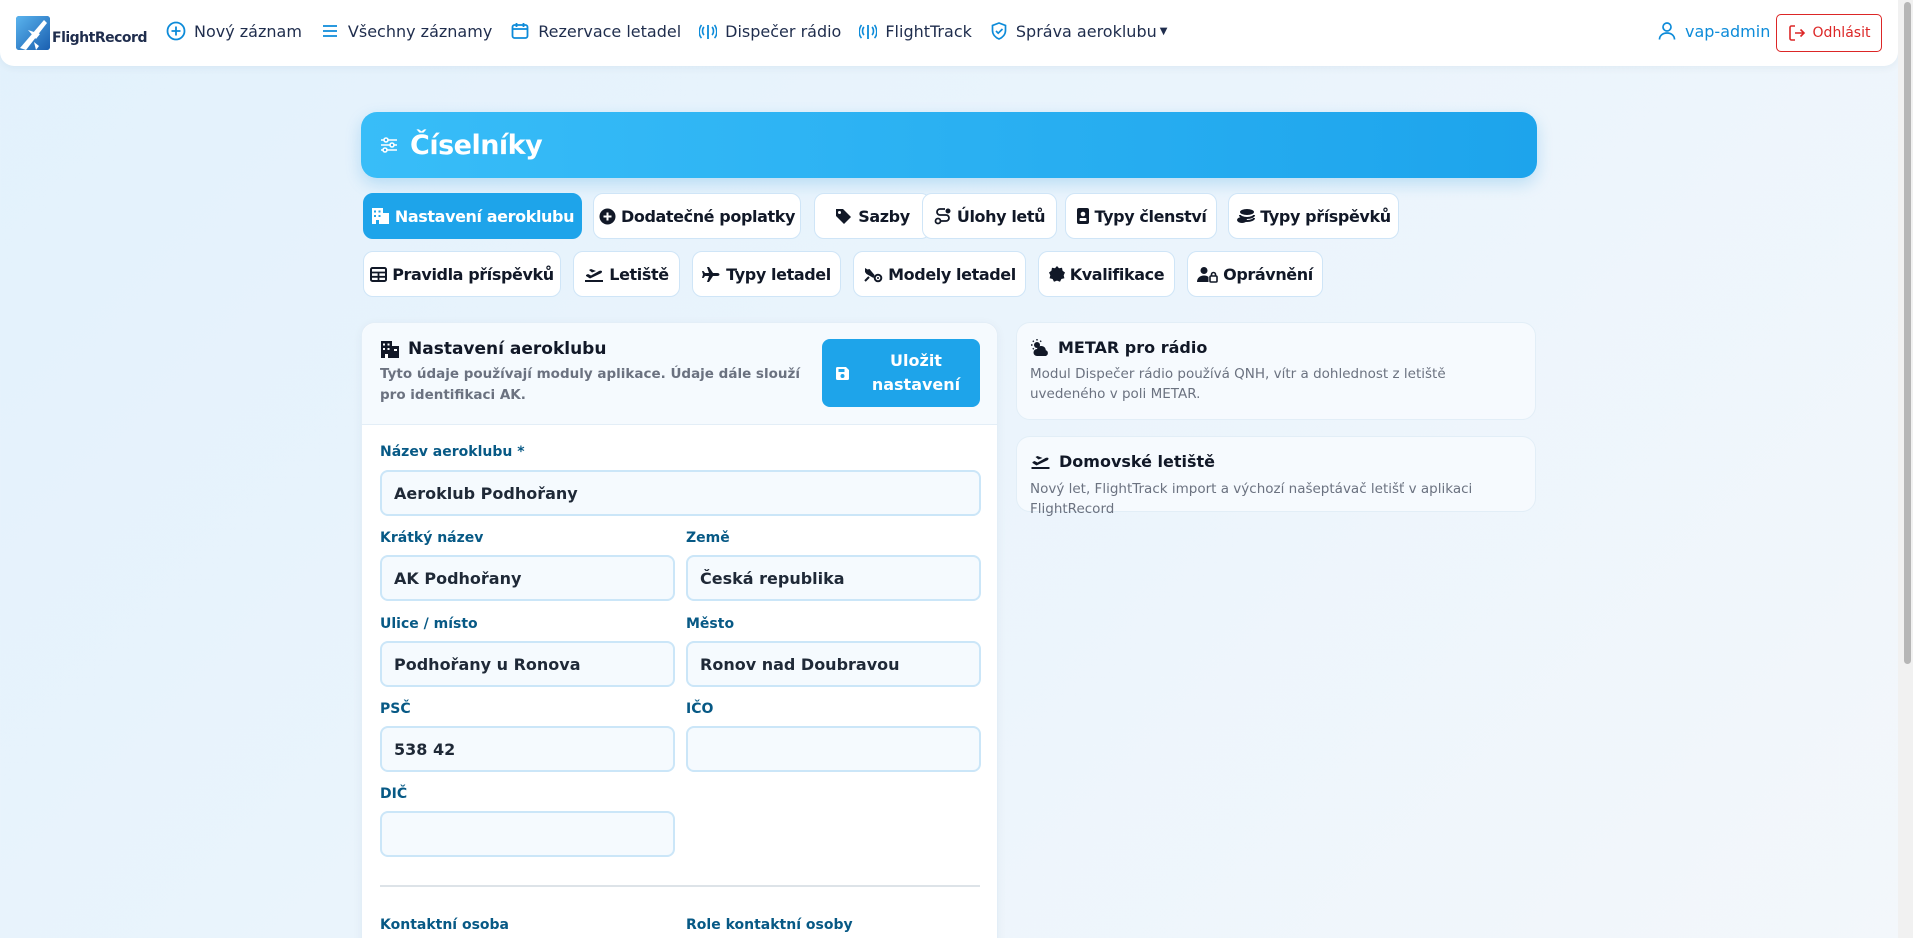 The height and width of the screenshot is (938, 1913). Describe the element at coordinates (928, 31) in the screenshot. I see `nav-flighttrack-label: FlightTrack` at that location.